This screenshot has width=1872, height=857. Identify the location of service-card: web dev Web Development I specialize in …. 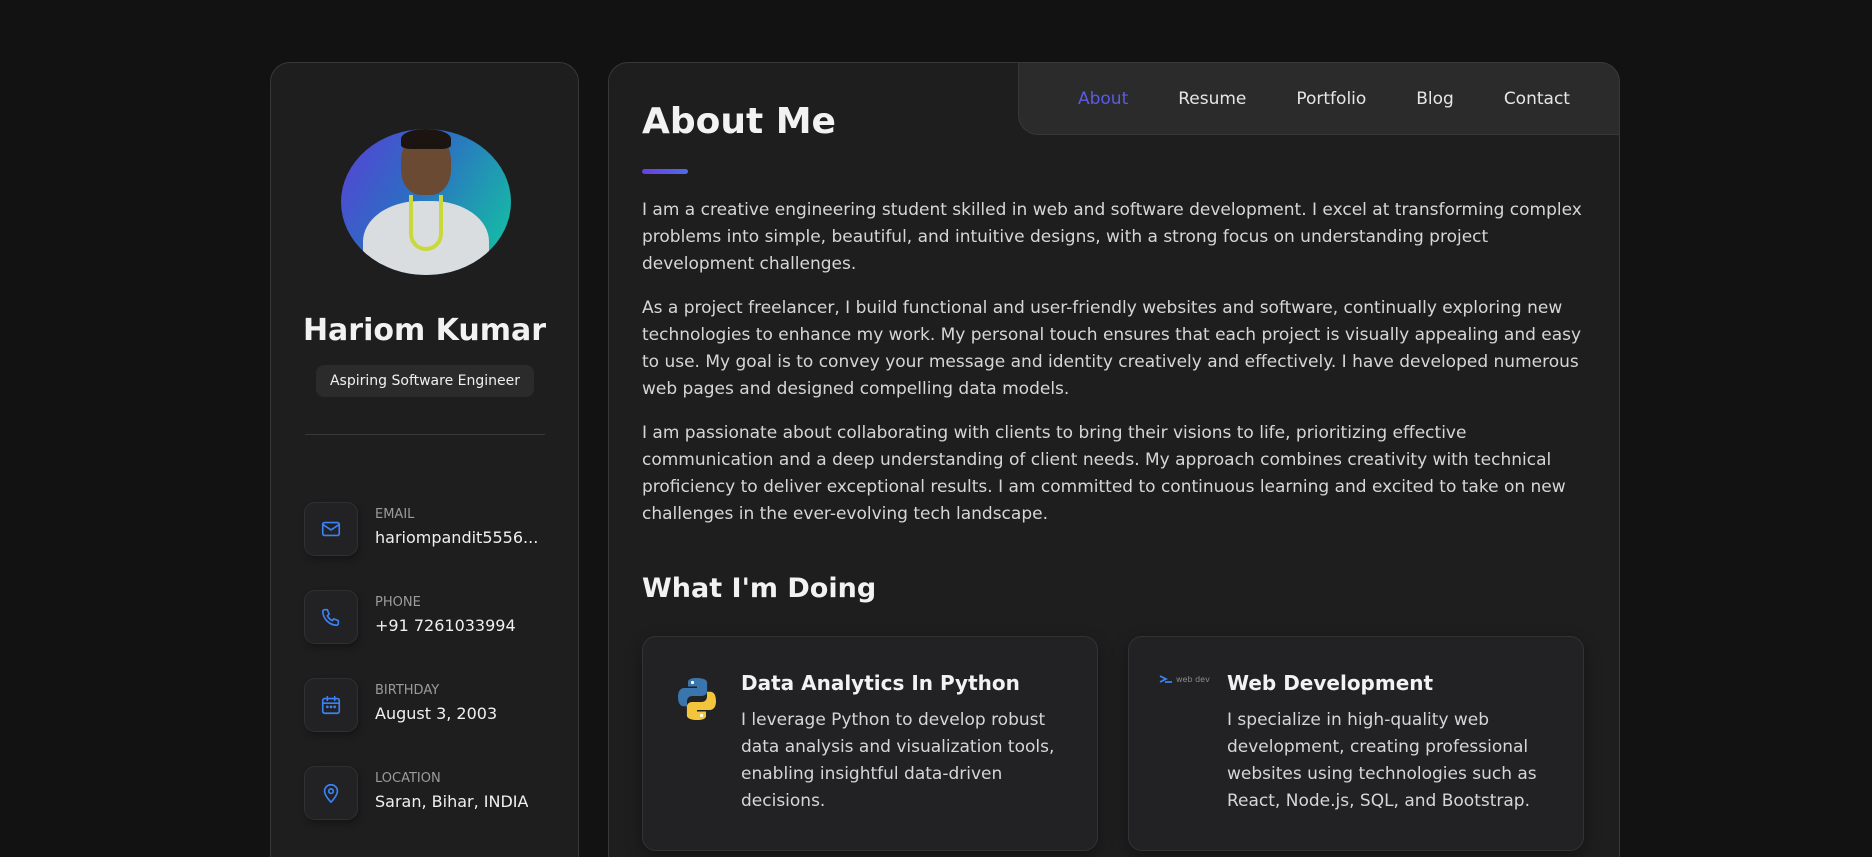
(1356, 743).